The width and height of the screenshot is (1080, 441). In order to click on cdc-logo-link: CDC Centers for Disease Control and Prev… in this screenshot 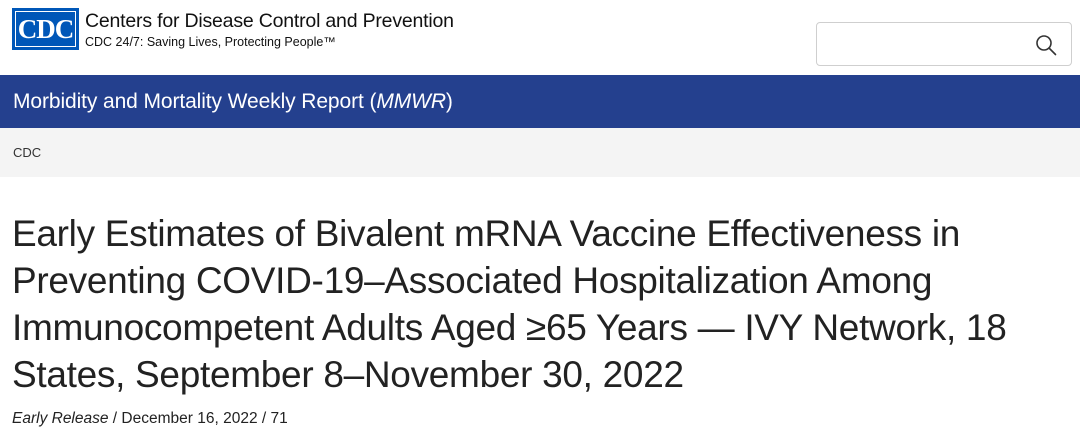, I will do `click(233, 29)`.